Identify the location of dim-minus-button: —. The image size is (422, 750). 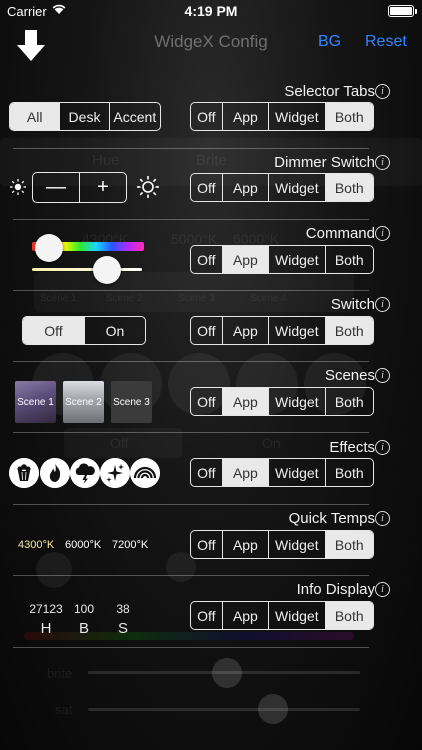
(56, 187).